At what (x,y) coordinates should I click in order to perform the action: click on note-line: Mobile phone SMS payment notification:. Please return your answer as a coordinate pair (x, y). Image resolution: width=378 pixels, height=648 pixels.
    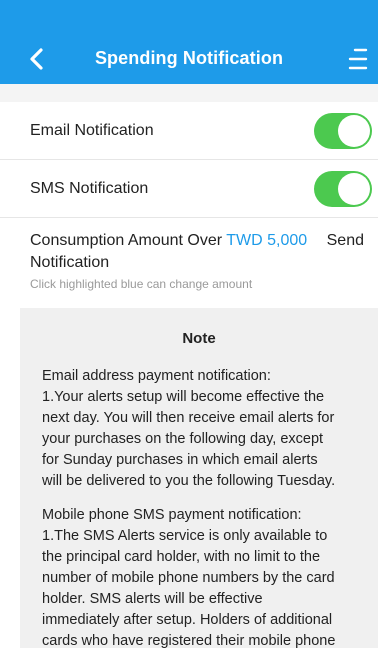
    Looking at the image, I should click on (172, 515).